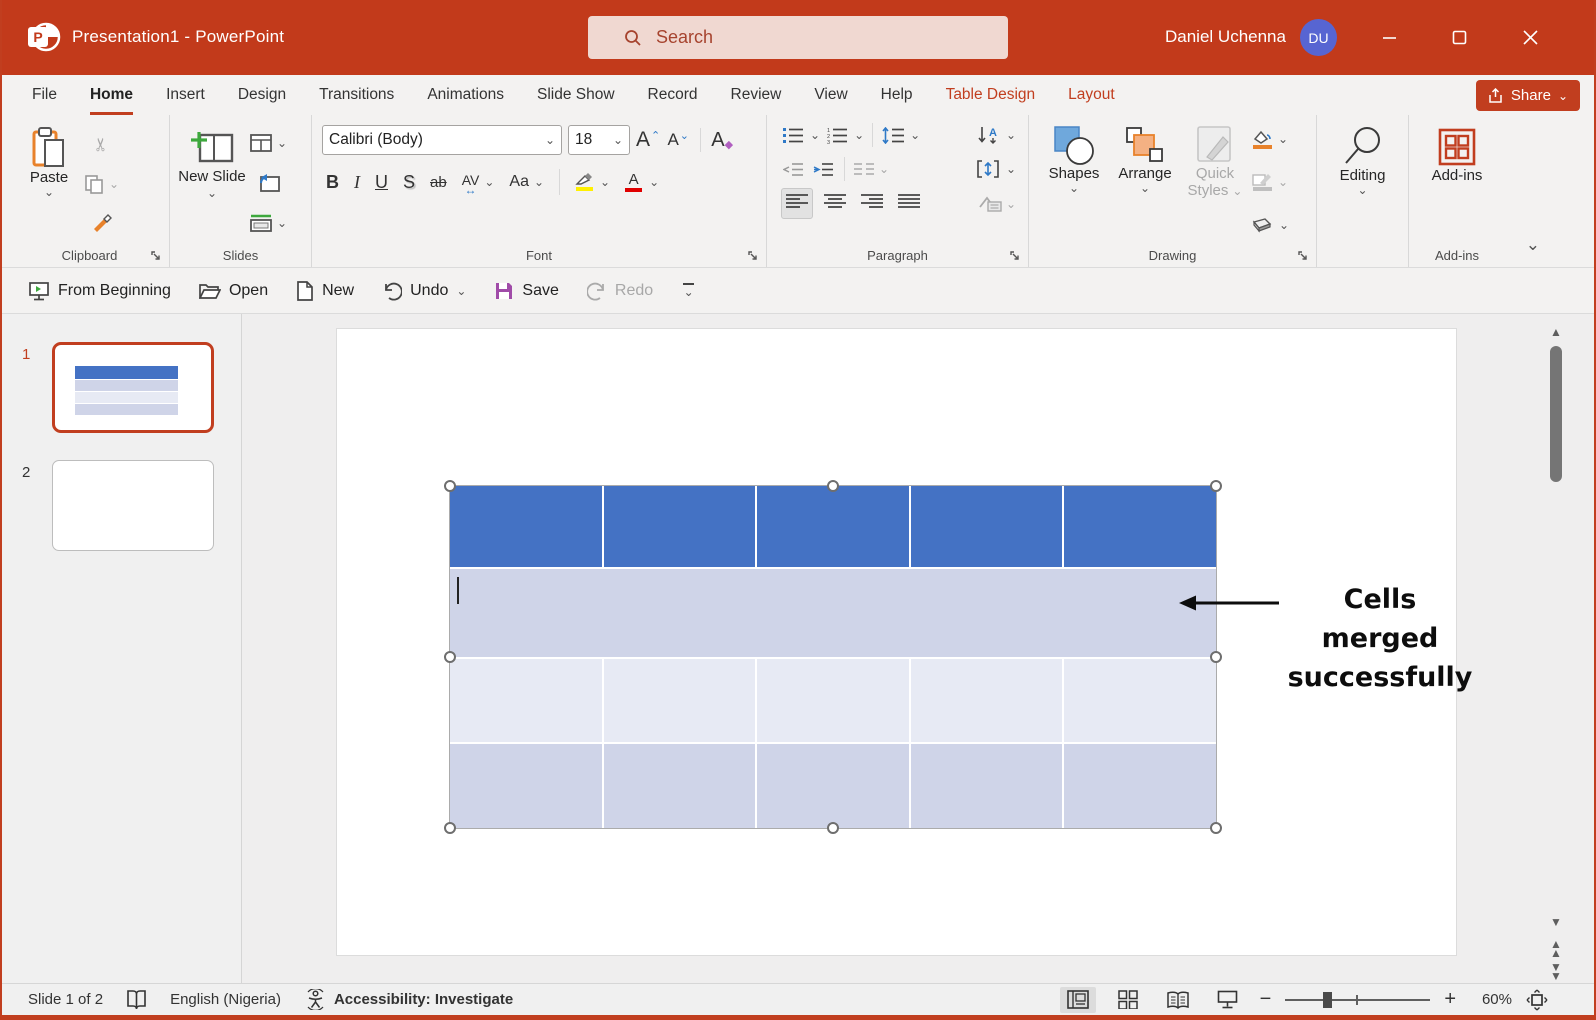 This screenshot has width=1596, height=1020. I want to click on zoom-slider-thumb, so click(1328, 999).